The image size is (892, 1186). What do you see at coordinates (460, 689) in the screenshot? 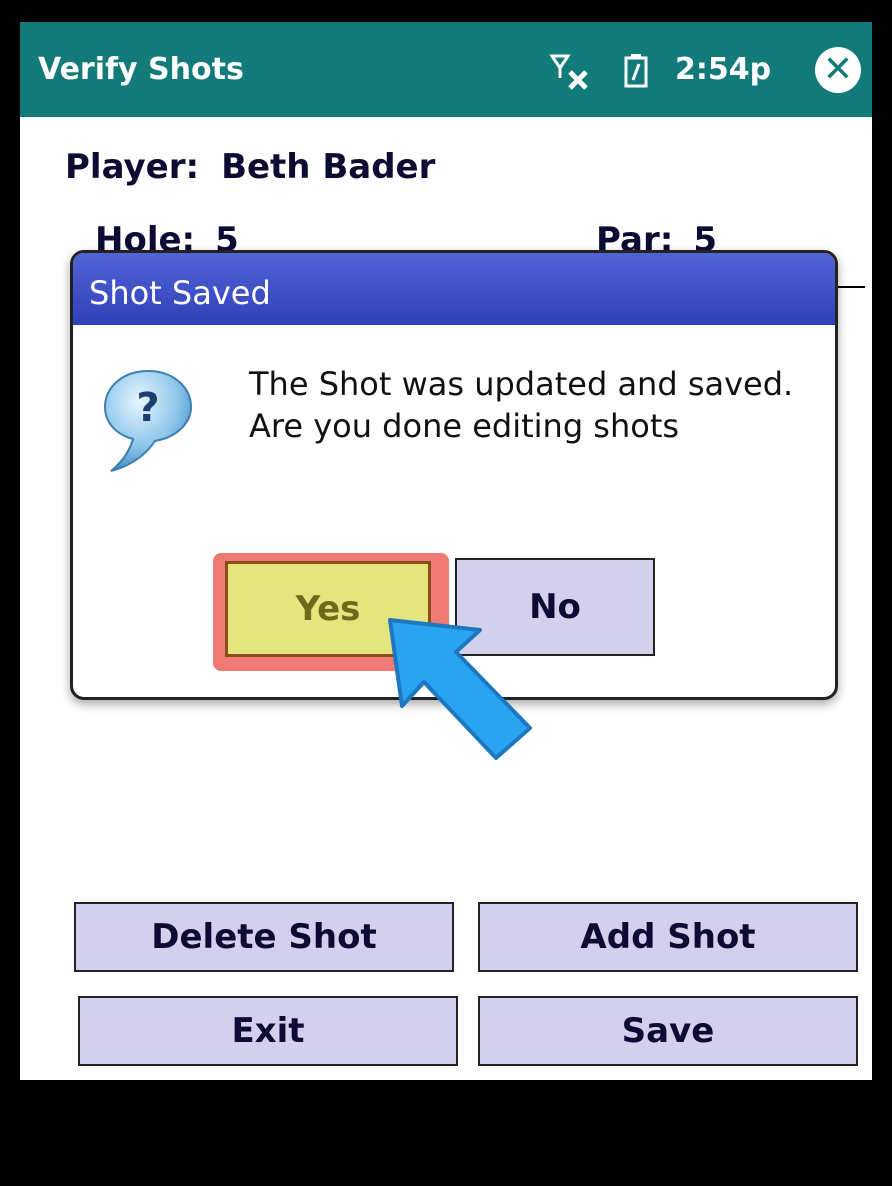
I see `pointer-arrow-icon` at bounding box center [460, 689].